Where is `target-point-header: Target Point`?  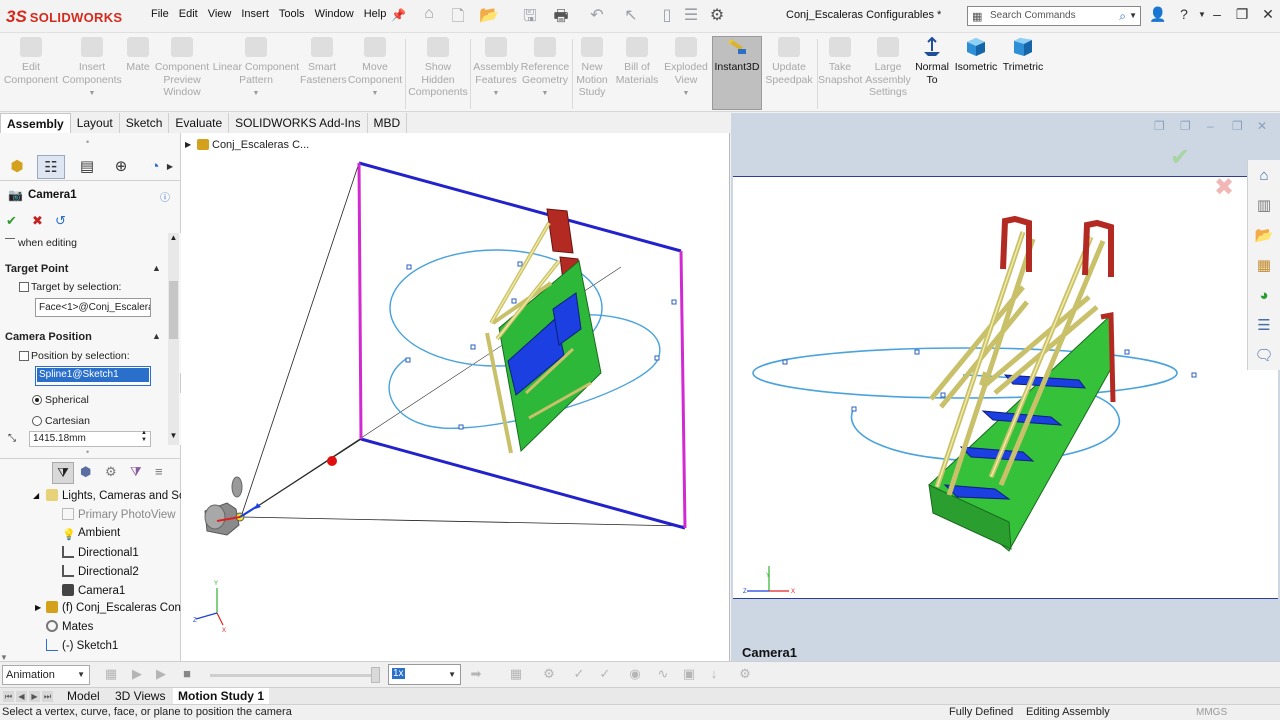 target-point-header: Target Point is located at coordinates (36, 269).